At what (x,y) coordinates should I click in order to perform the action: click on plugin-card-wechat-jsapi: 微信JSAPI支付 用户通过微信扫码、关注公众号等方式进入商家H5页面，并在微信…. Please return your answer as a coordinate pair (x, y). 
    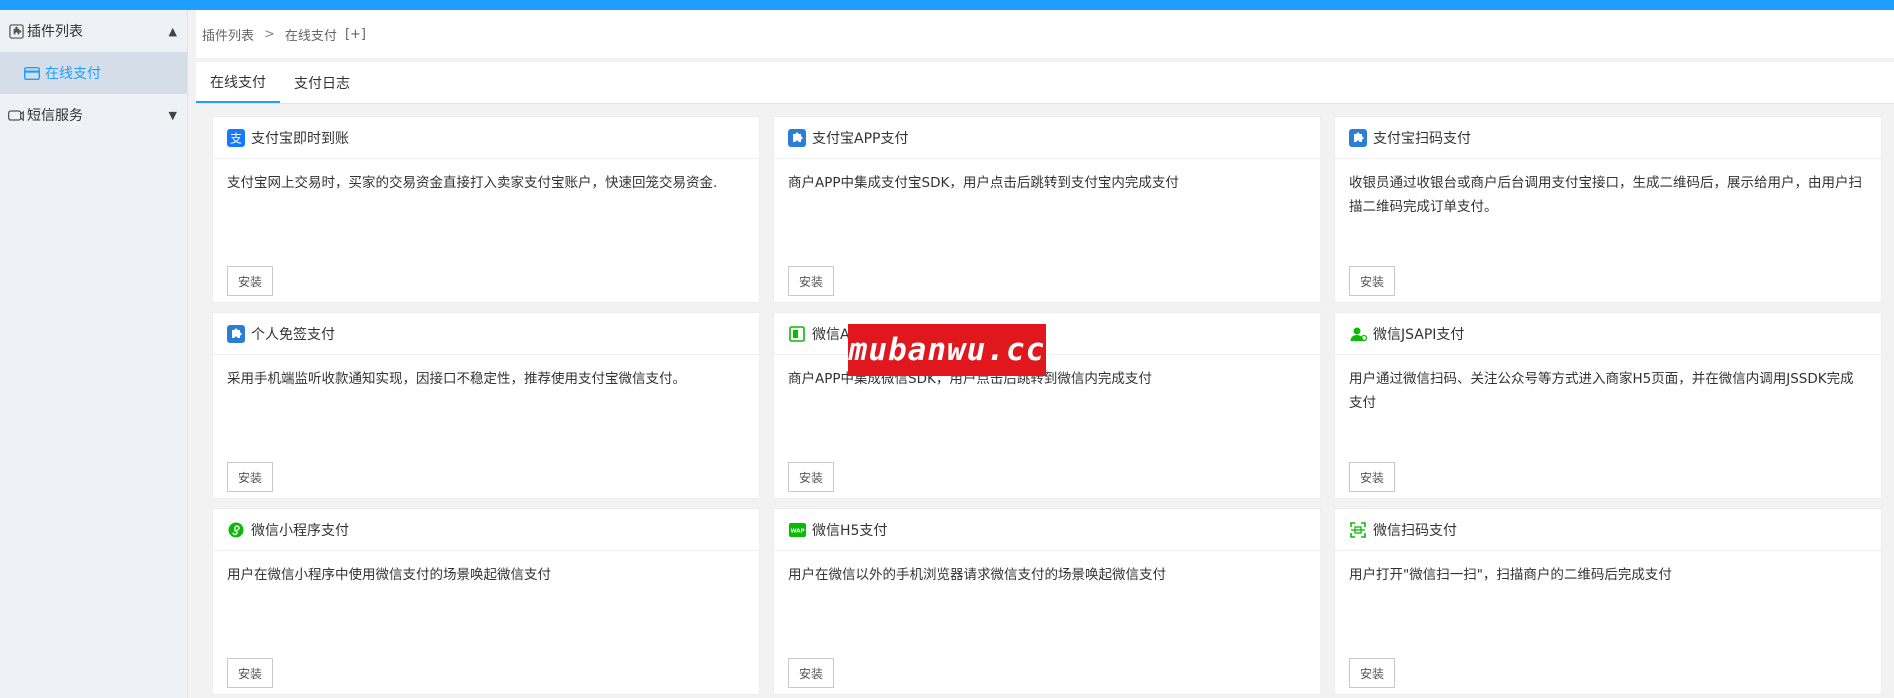
    Looking at the image, I should click on (1608, 405).